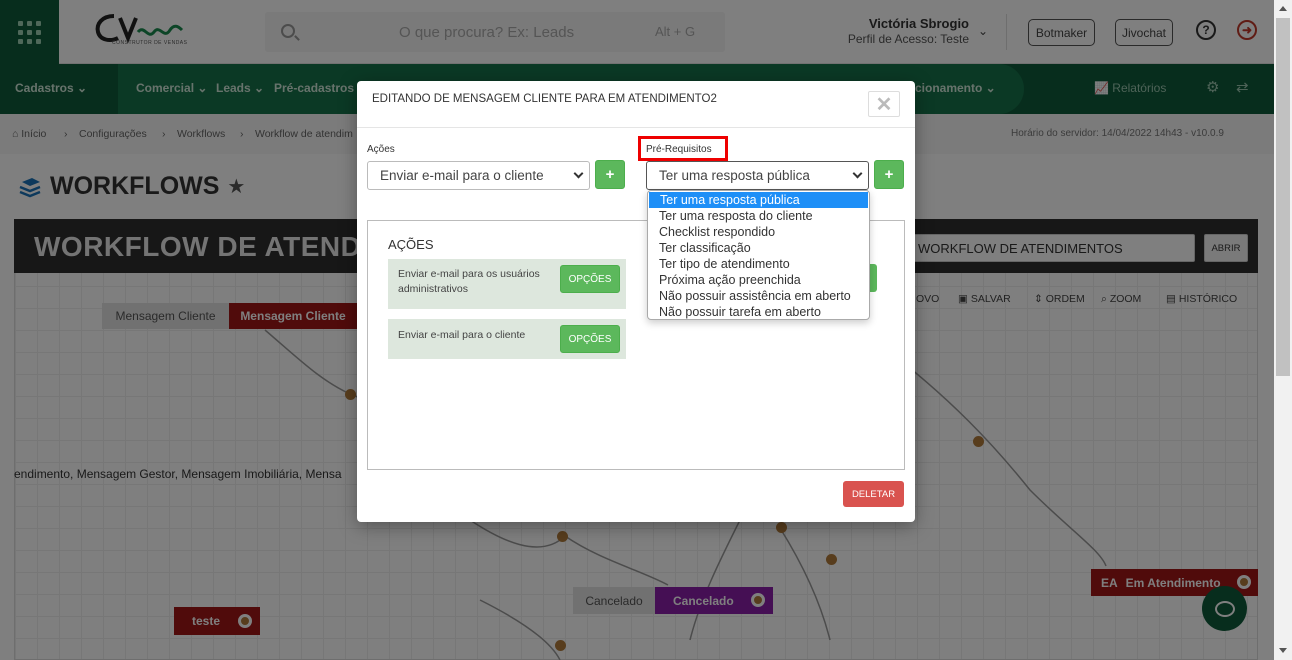 This screenshot has width=1292, height=660. Describe the element at coordinates (636, 127) in the screenshot. I see `modal-divider` at that location.